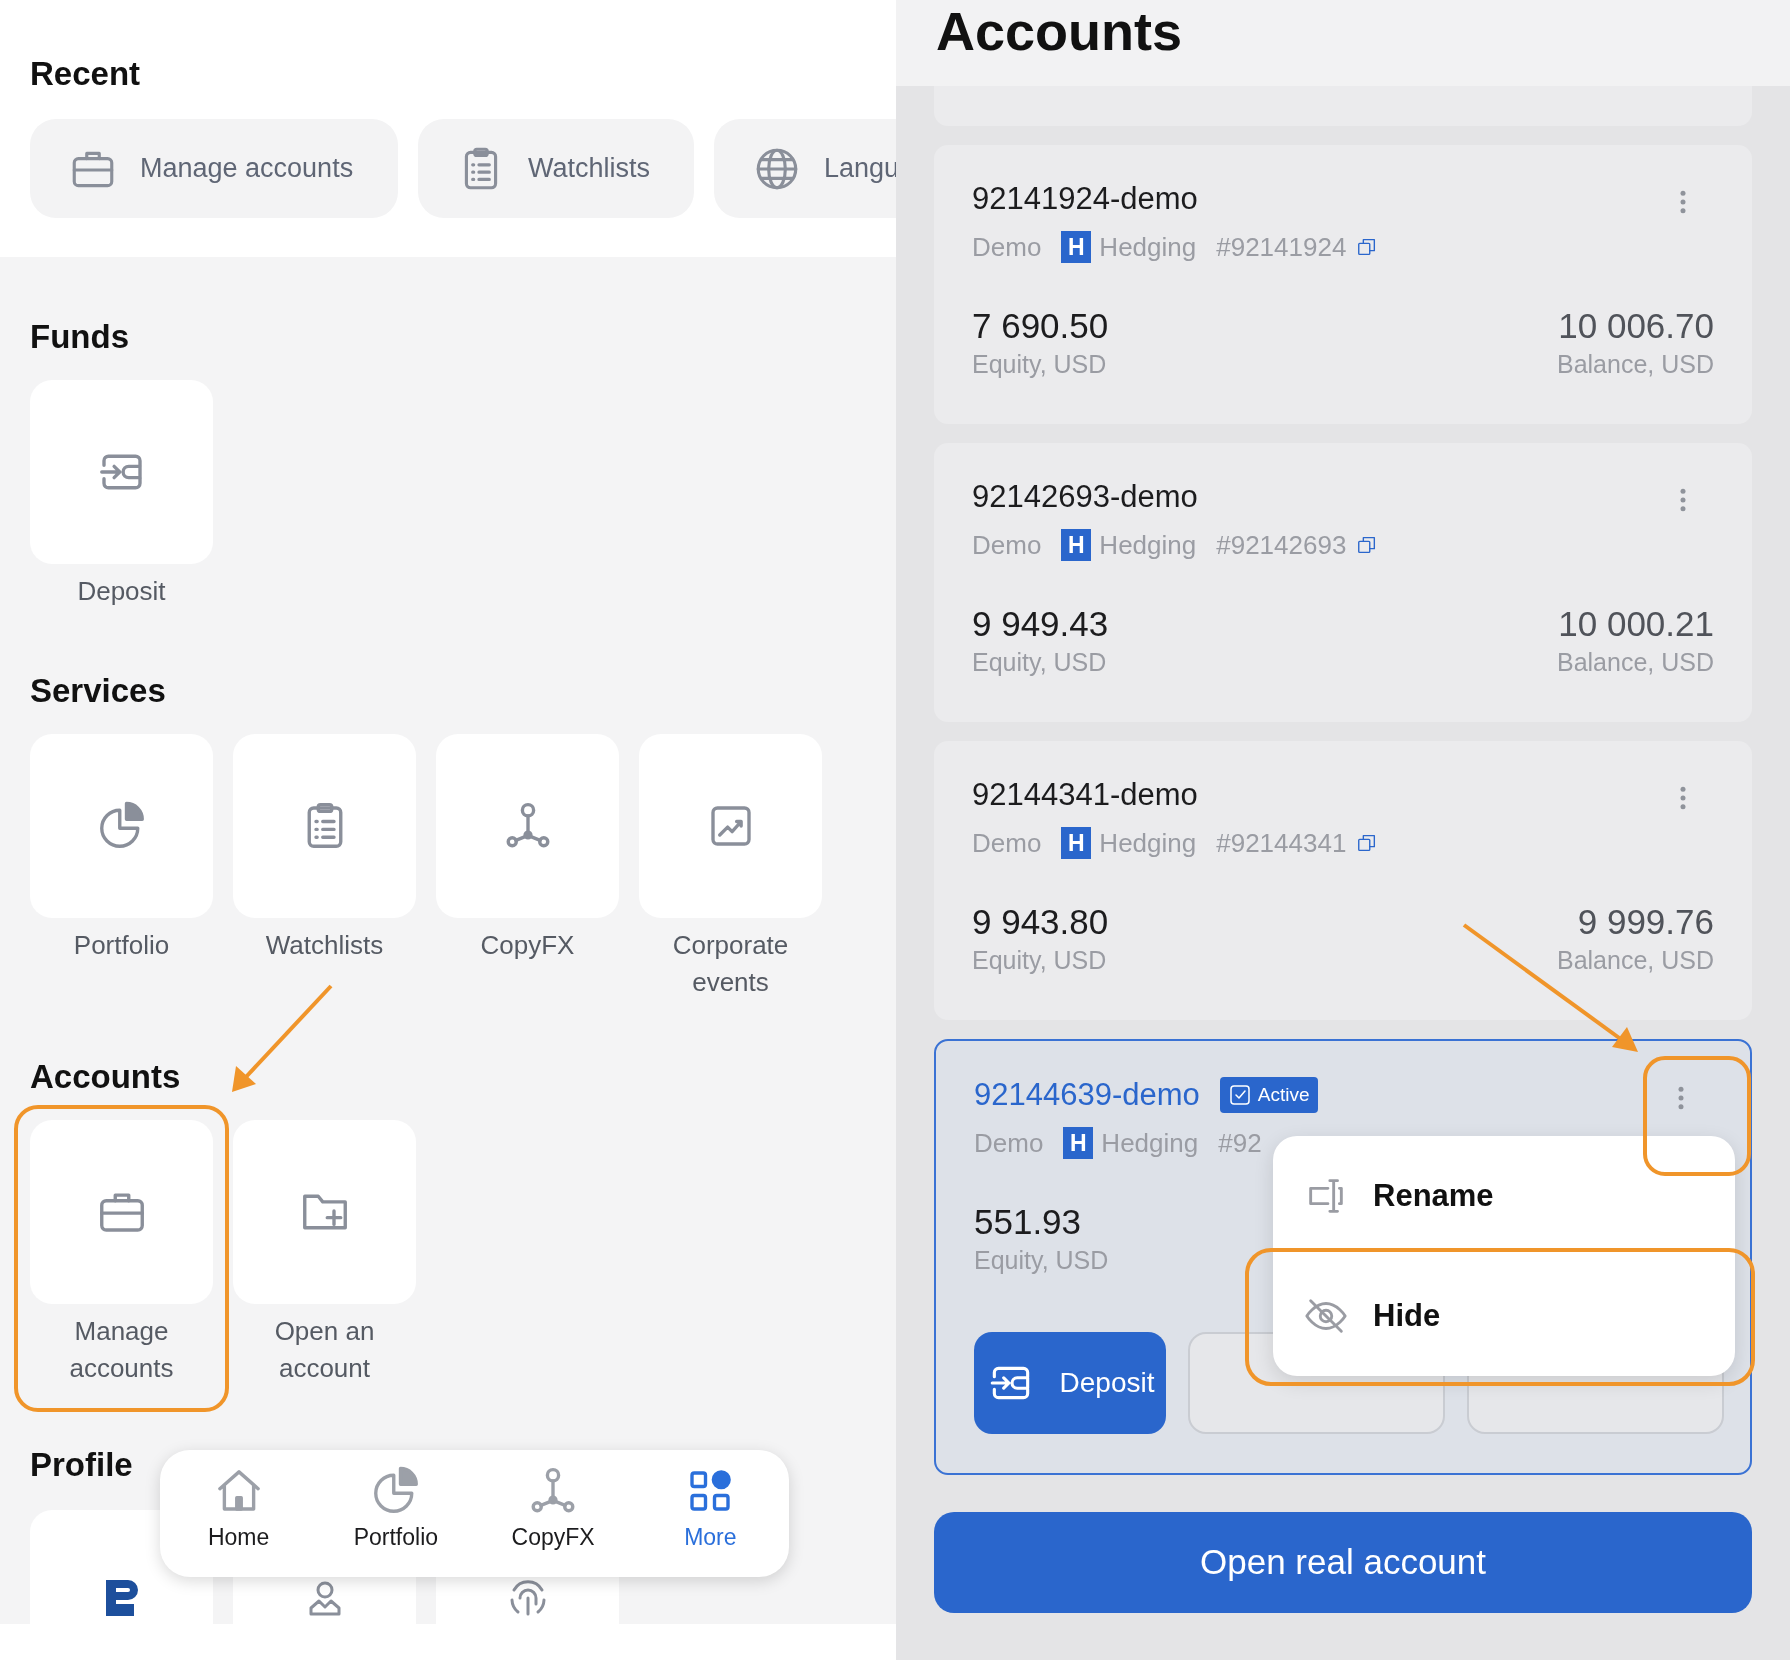 This screenshot has width=1790, height=1660. What do you see at coordinates (98, 691) in the screenshot?
I see `section-heading: Services` at bounding box center [98, 691].